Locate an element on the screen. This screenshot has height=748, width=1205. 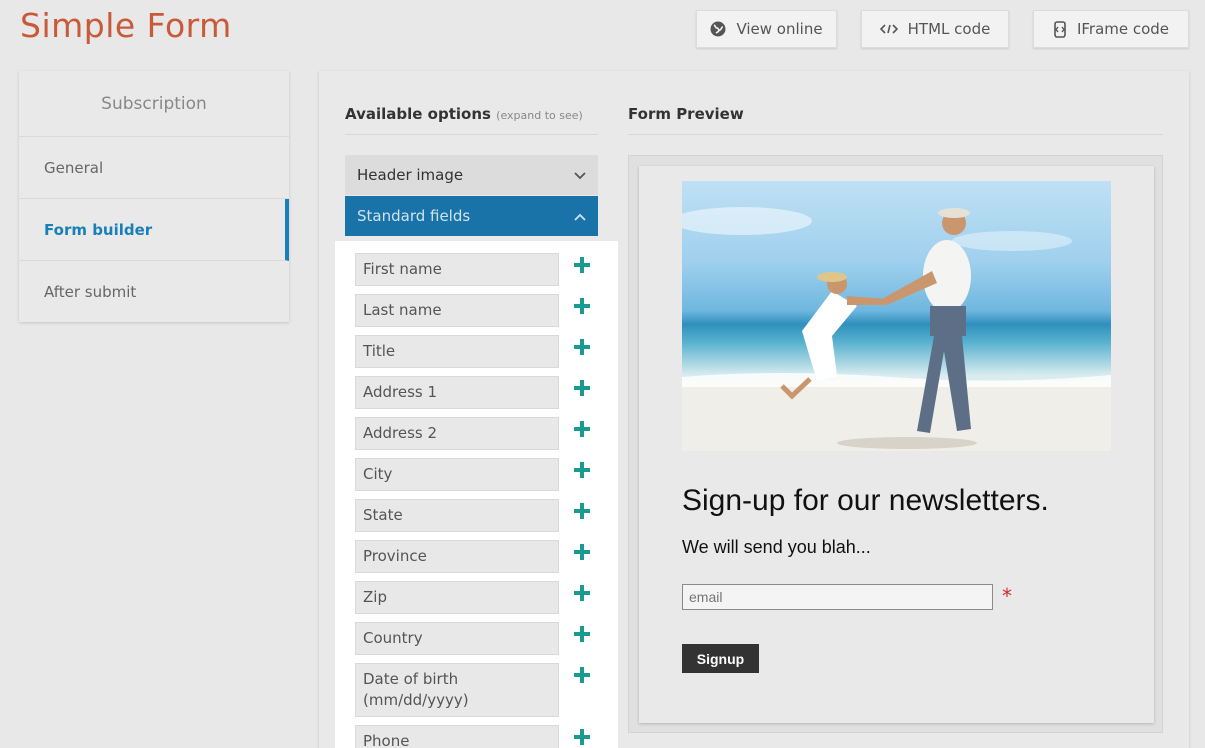
field-label: Country is located at coordinates (457, 638).